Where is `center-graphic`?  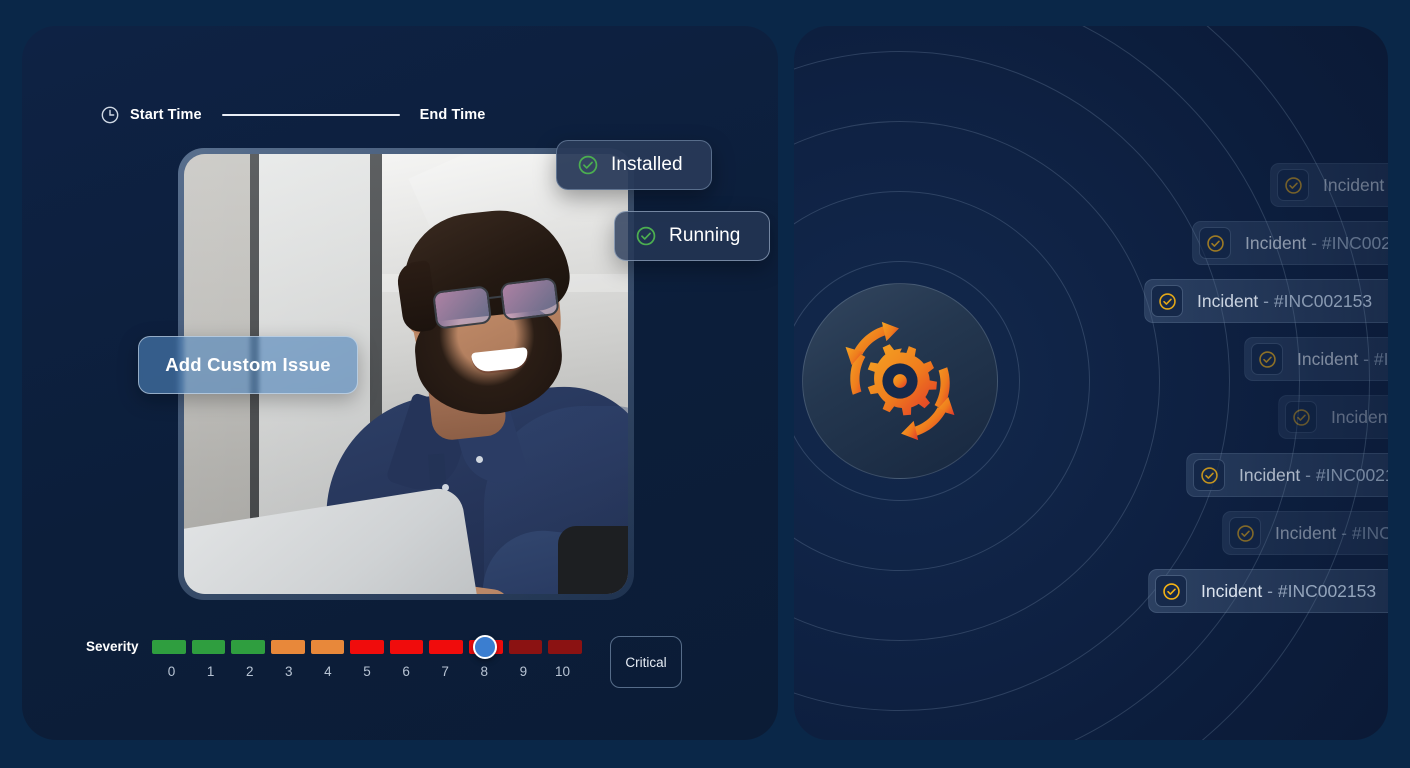
center-graphic is located at coordinates (900, 381).